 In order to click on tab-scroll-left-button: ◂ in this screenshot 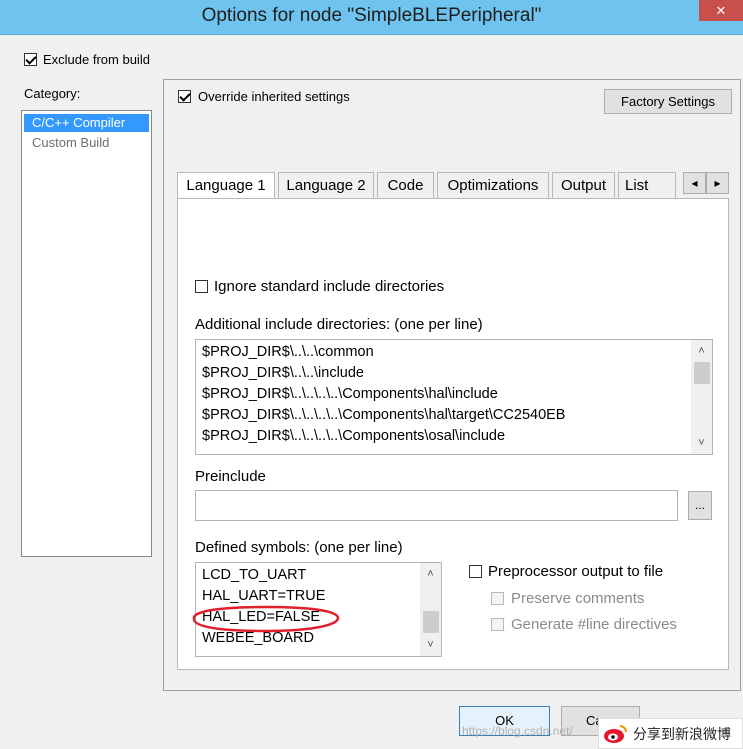, I will do `click(694, 183)`.